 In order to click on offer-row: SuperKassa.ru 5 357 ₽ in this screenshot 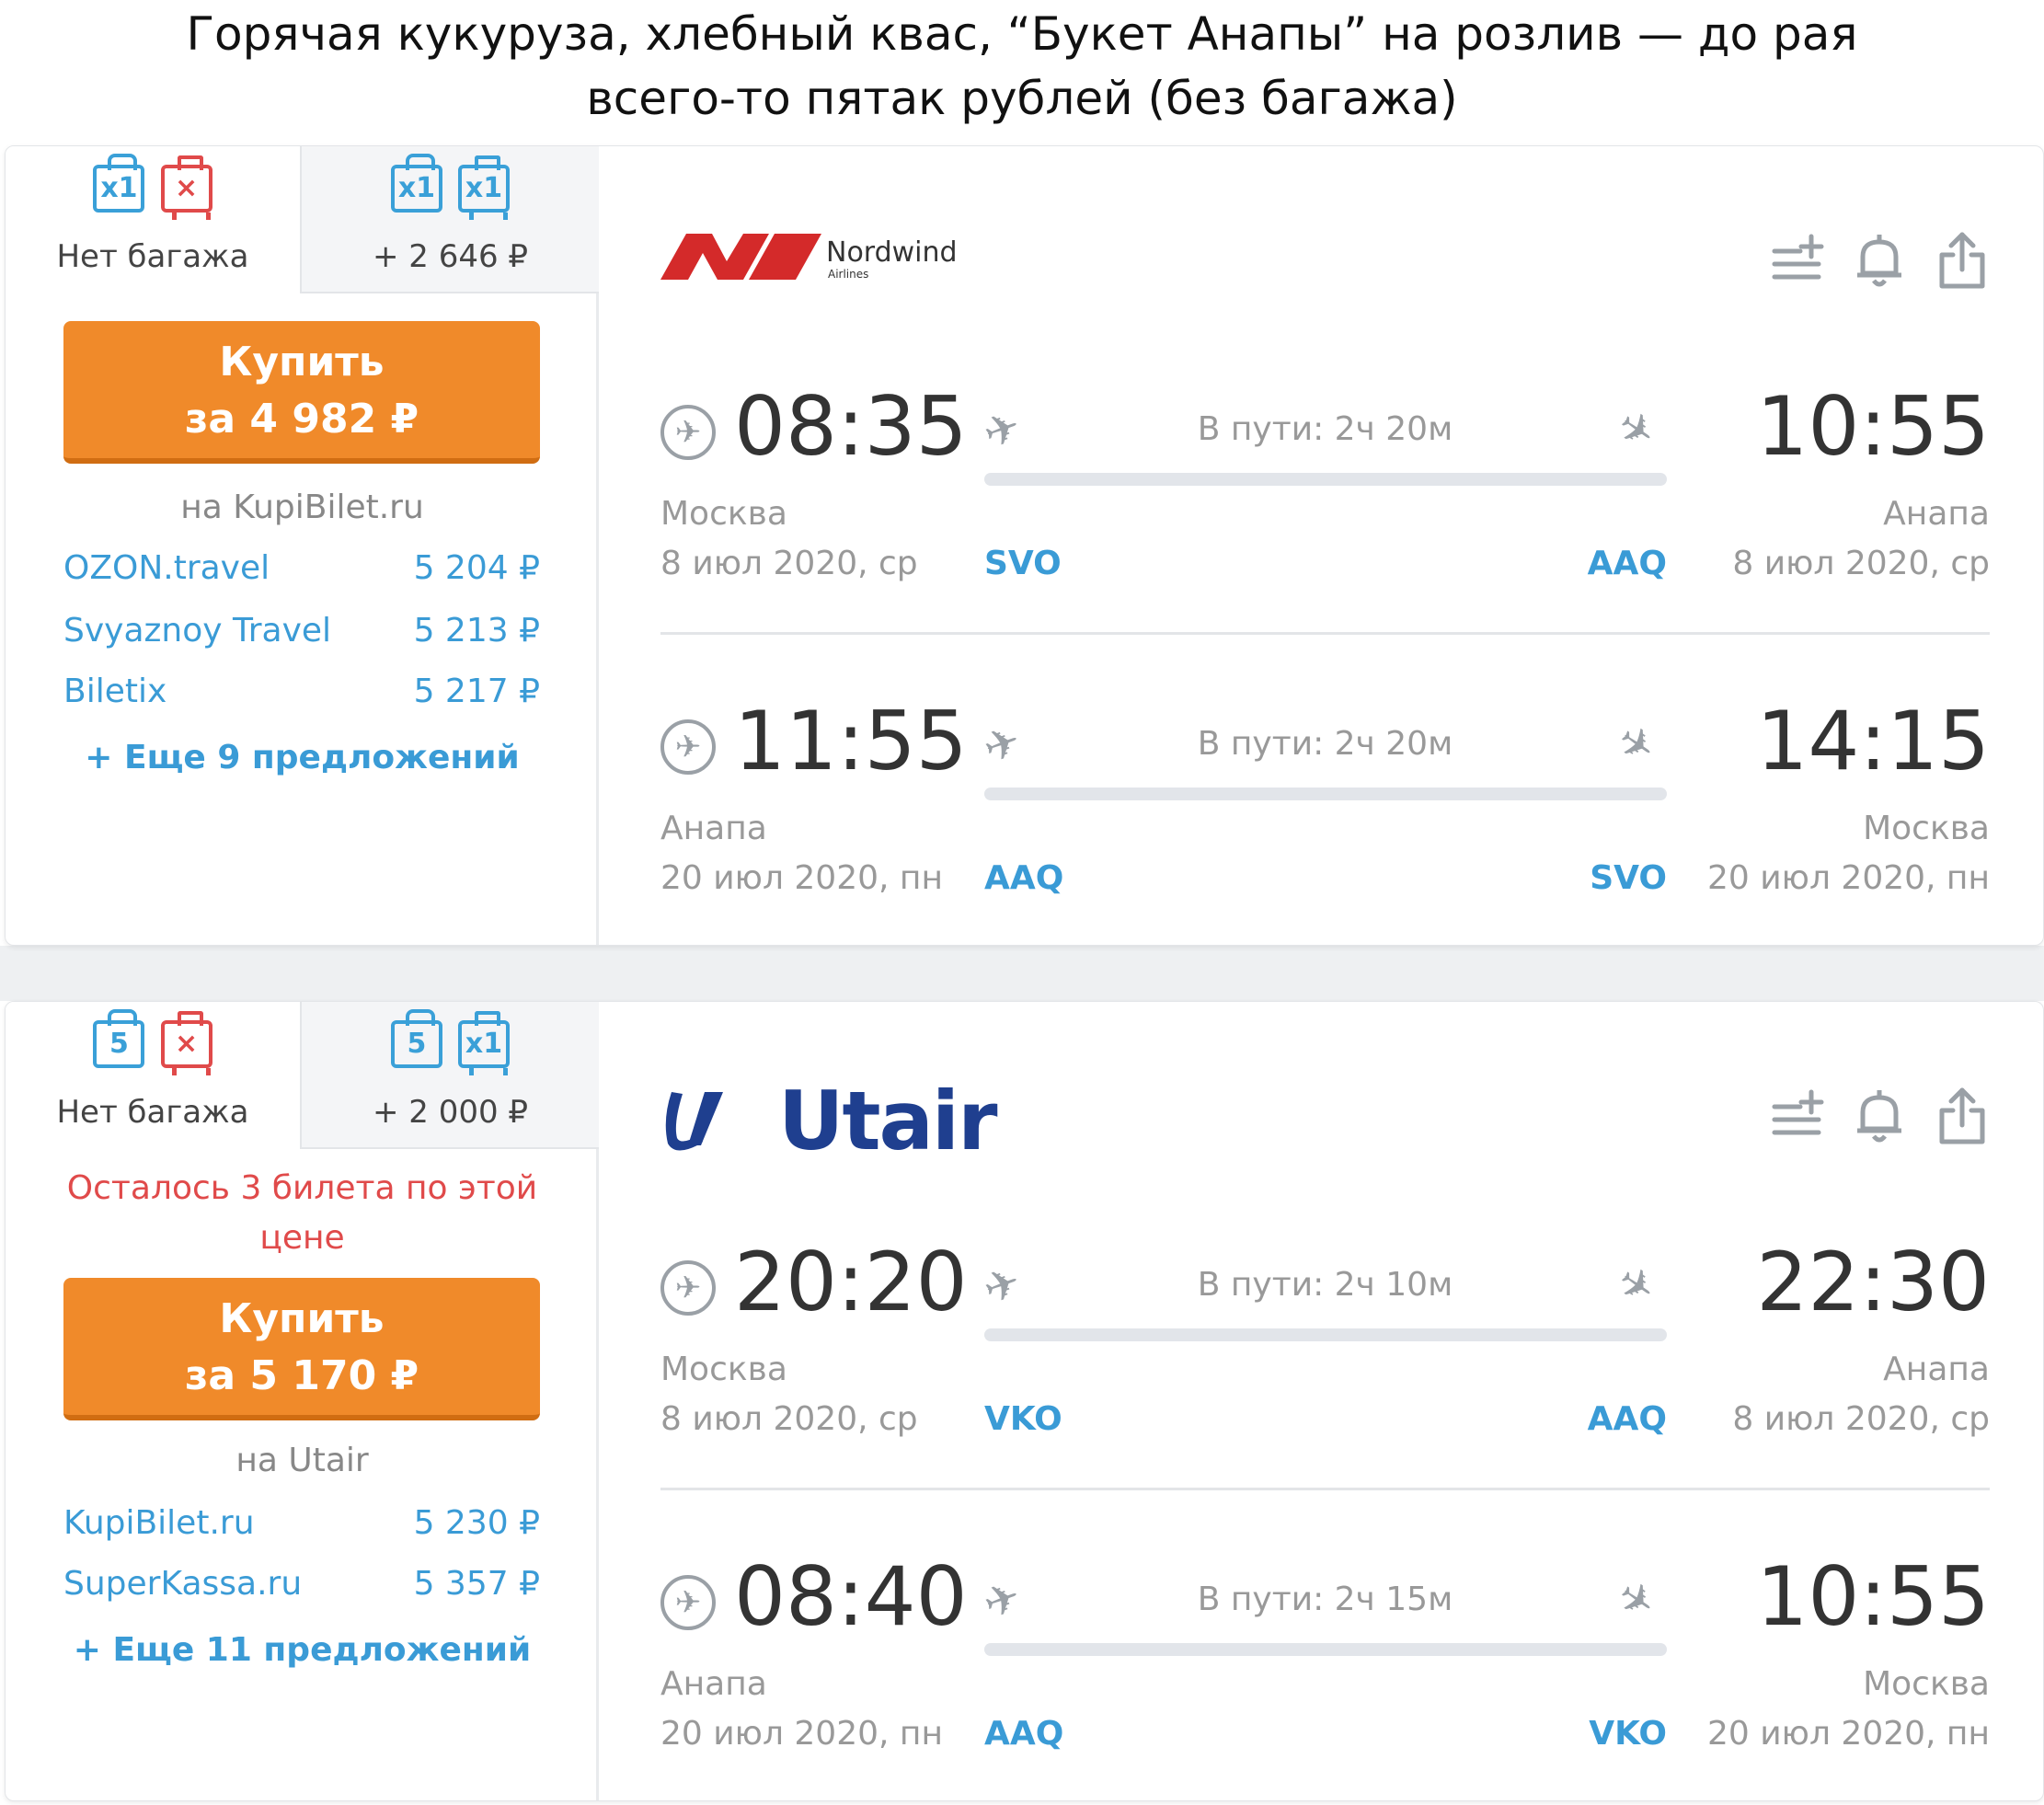, I will do `click(301, 1588)`.